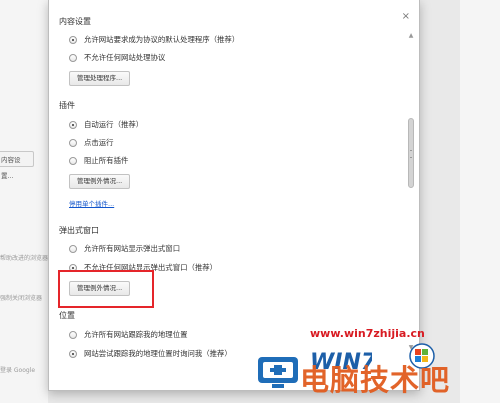 The image size is (500, 403). I want to click on radio-plugins-auto: 自动运行（推荐）, so click(106, 124).